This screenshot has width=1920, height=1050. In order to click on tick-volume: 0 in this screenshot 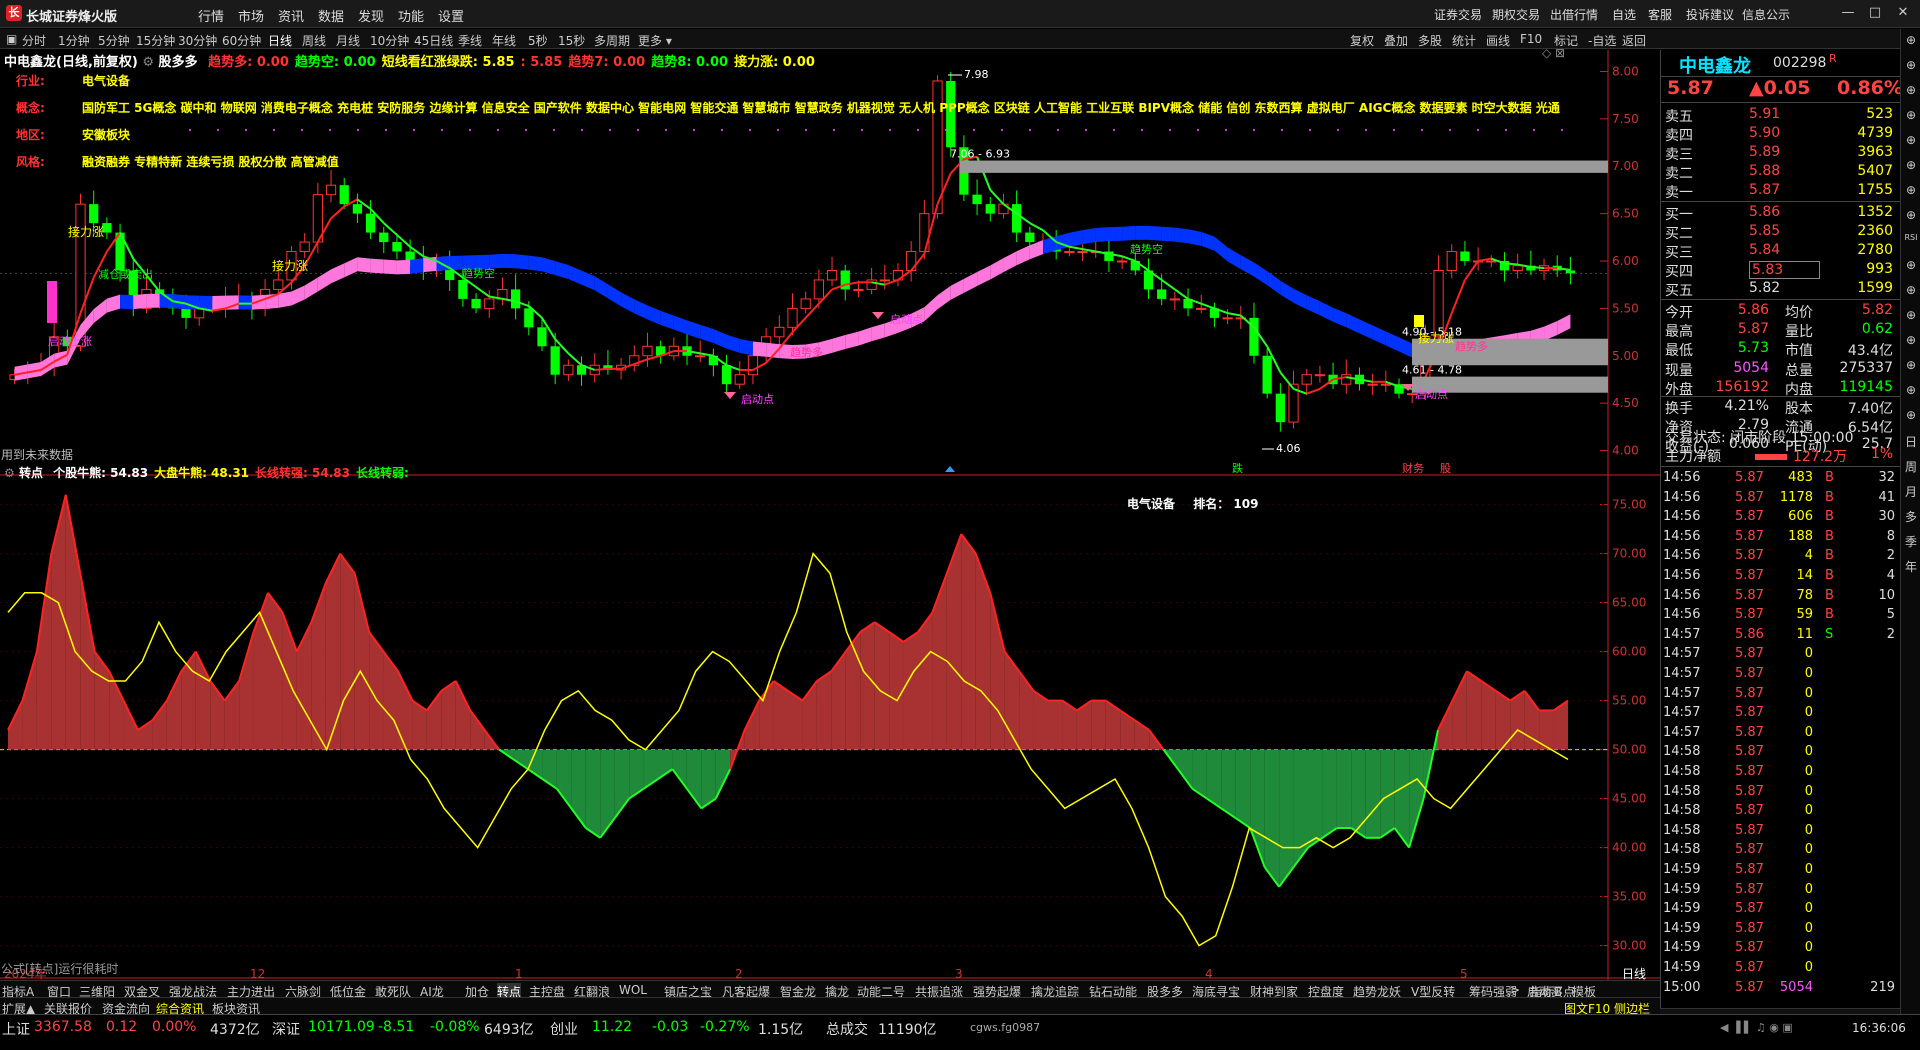, I will do `click(1808, 811)`.